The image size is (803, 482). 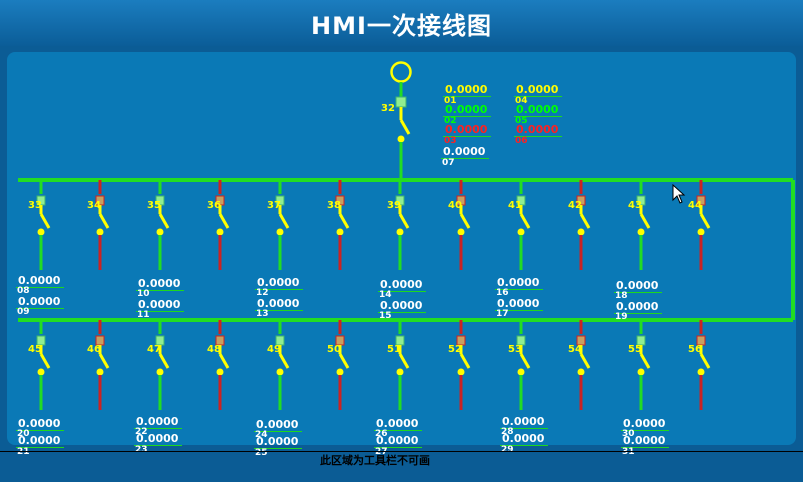 What do you see at coordinates (385, 316) in the screenshot?
I see `measure-label: 15` at bounding box center [385, 316].